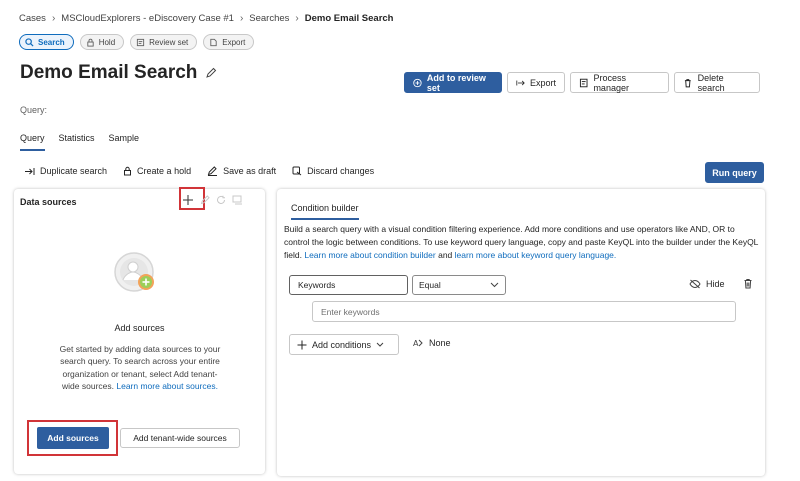 The image size is (800, 481). Describe the element at coordinates (137, 275) in the screenshot. I see `add-sources-illustration` at that location.